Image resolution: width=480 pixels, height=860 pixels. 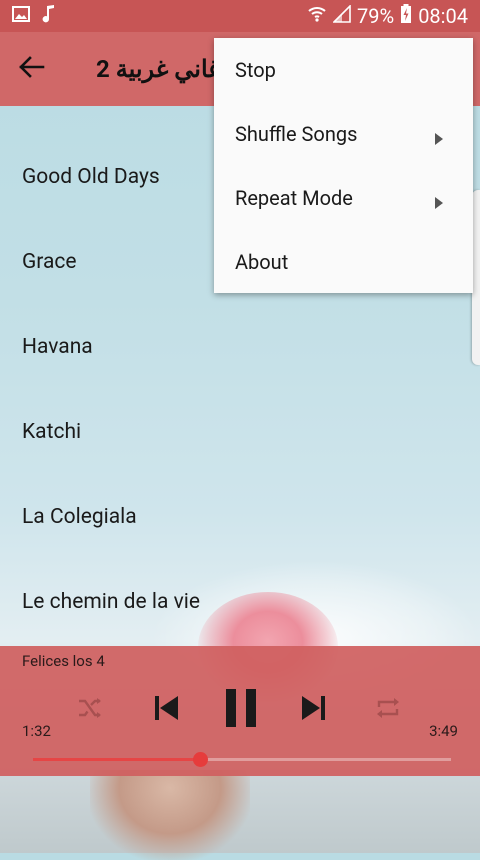 I want to click on menu-item-stop: Stop, so click(x=343, y=70).